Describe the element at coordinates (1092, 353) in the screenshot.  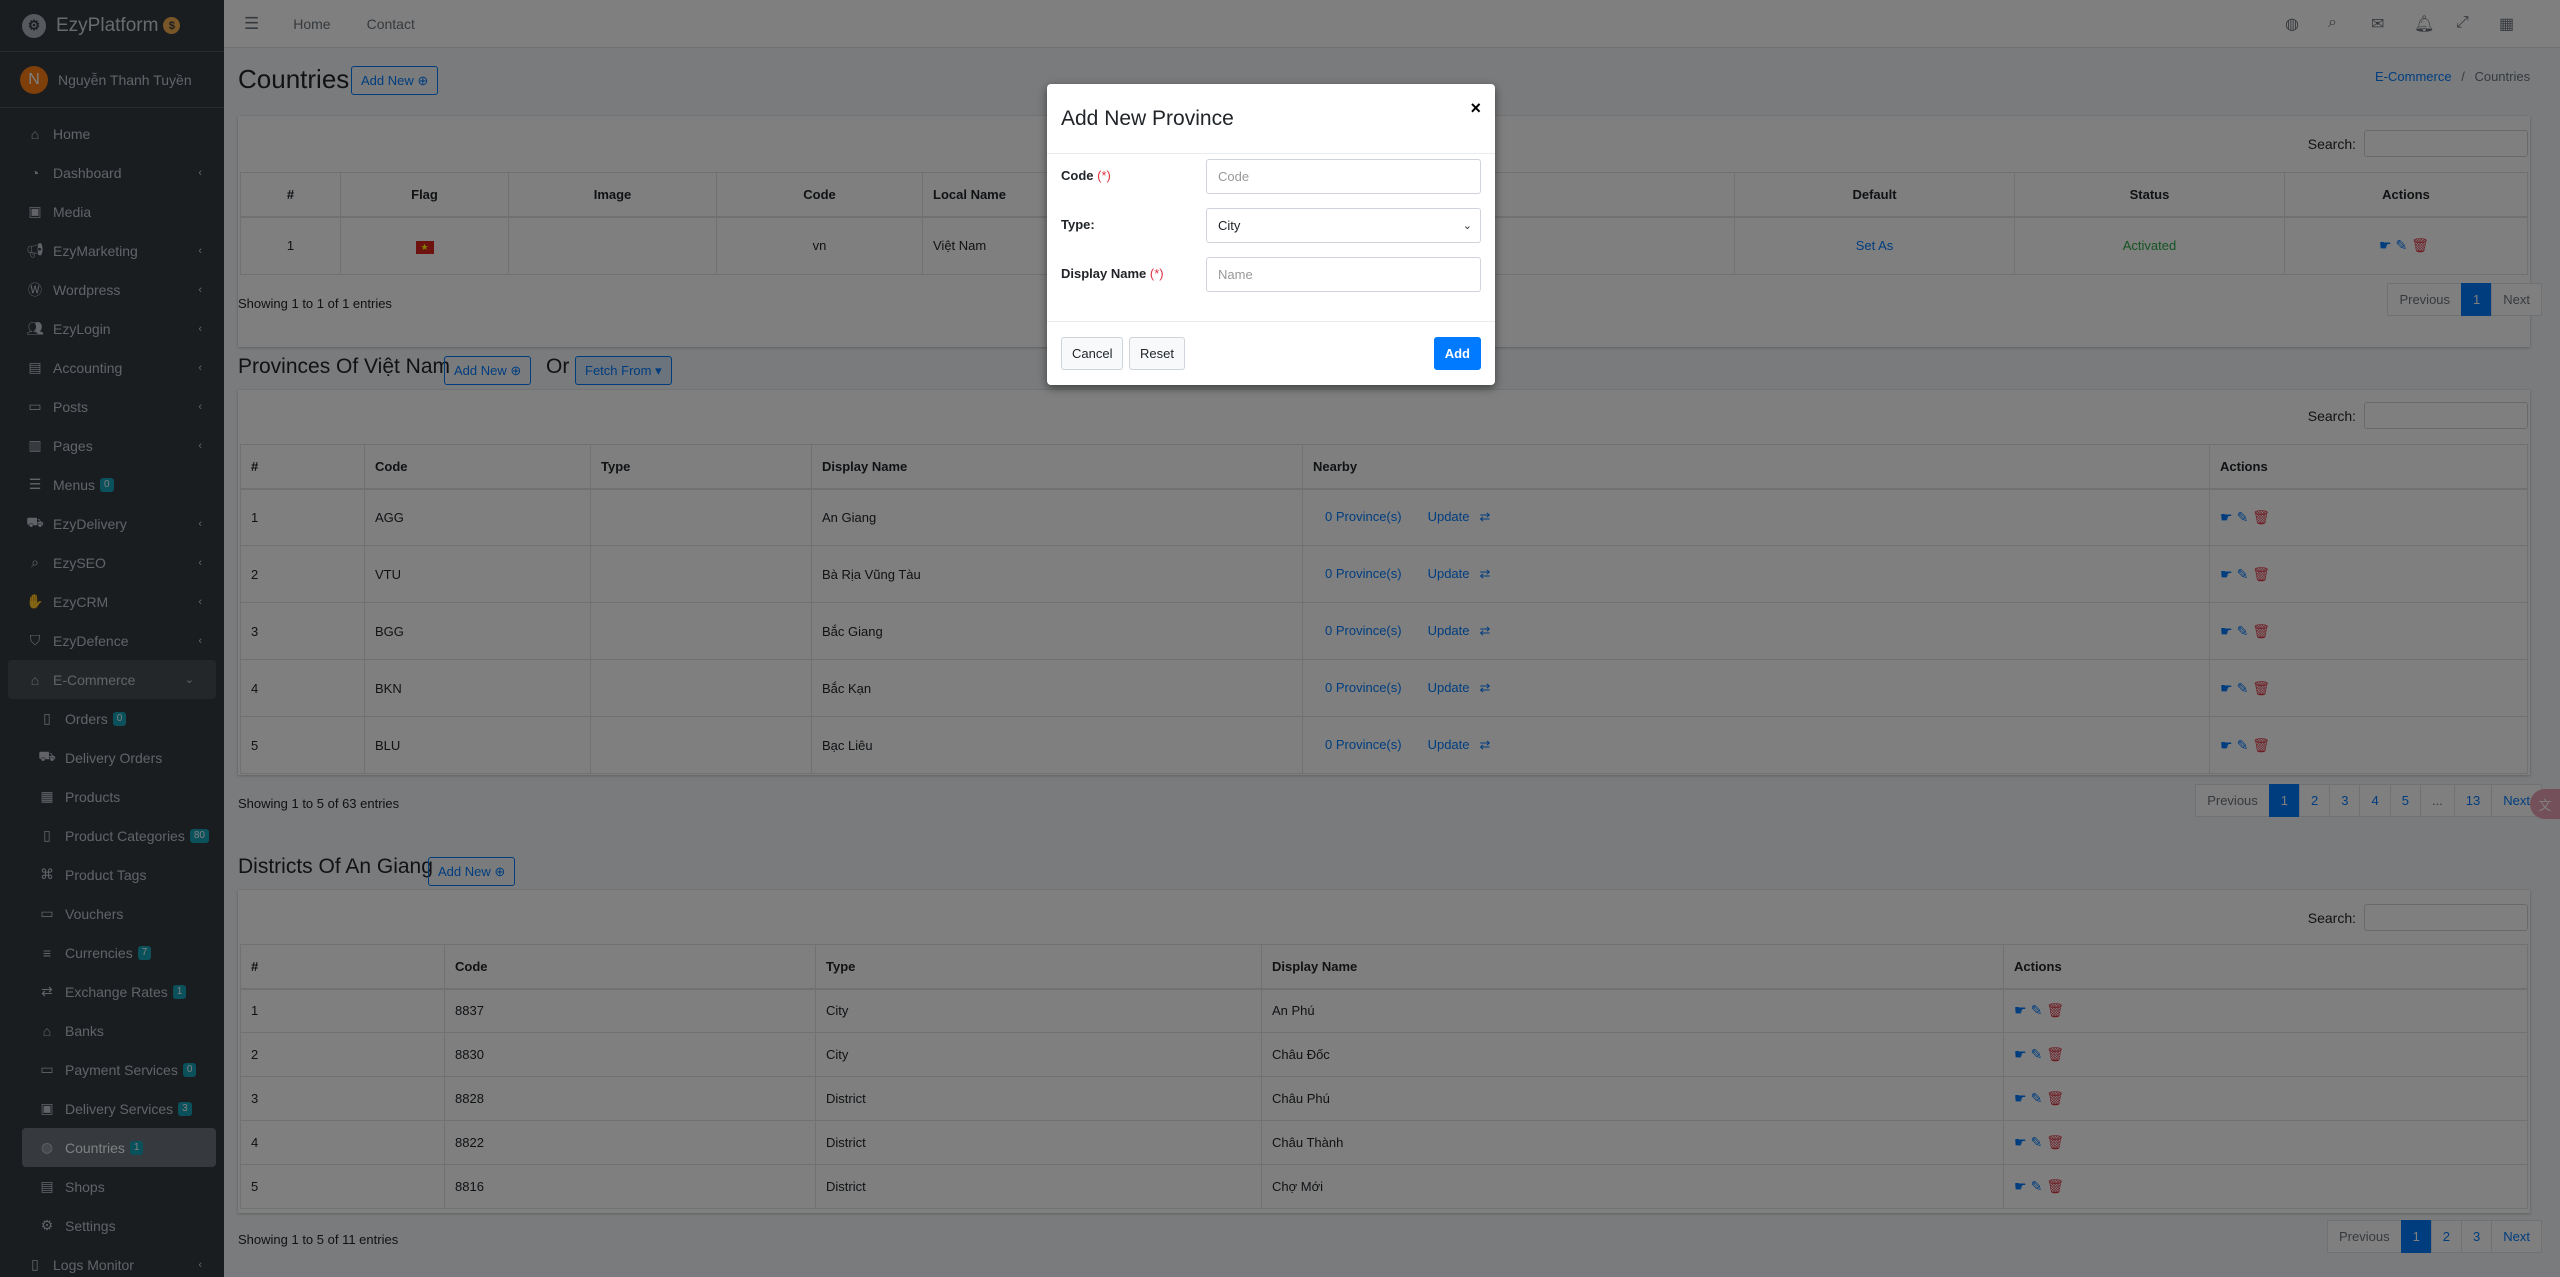
I see `cancel-button: Cancel` at that location.